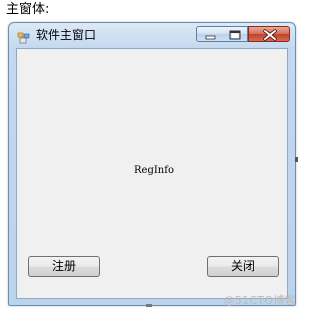 This screenshot has height=313, width=320. I want to click on app-icon, so click(24, 36).